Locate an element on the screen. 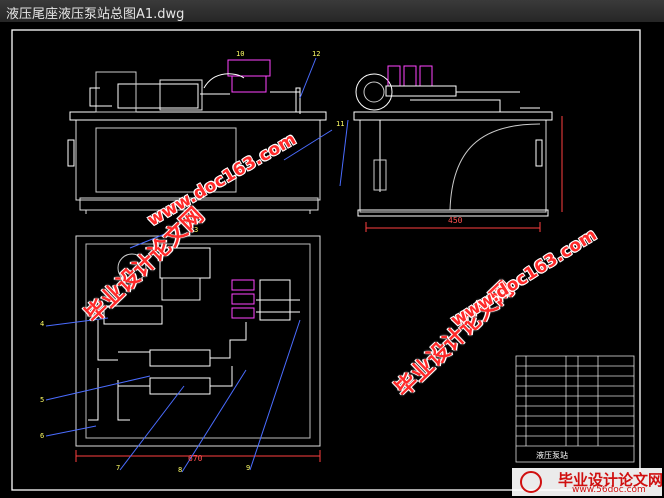  part-label: 12 is located at coordinates (316, 54).